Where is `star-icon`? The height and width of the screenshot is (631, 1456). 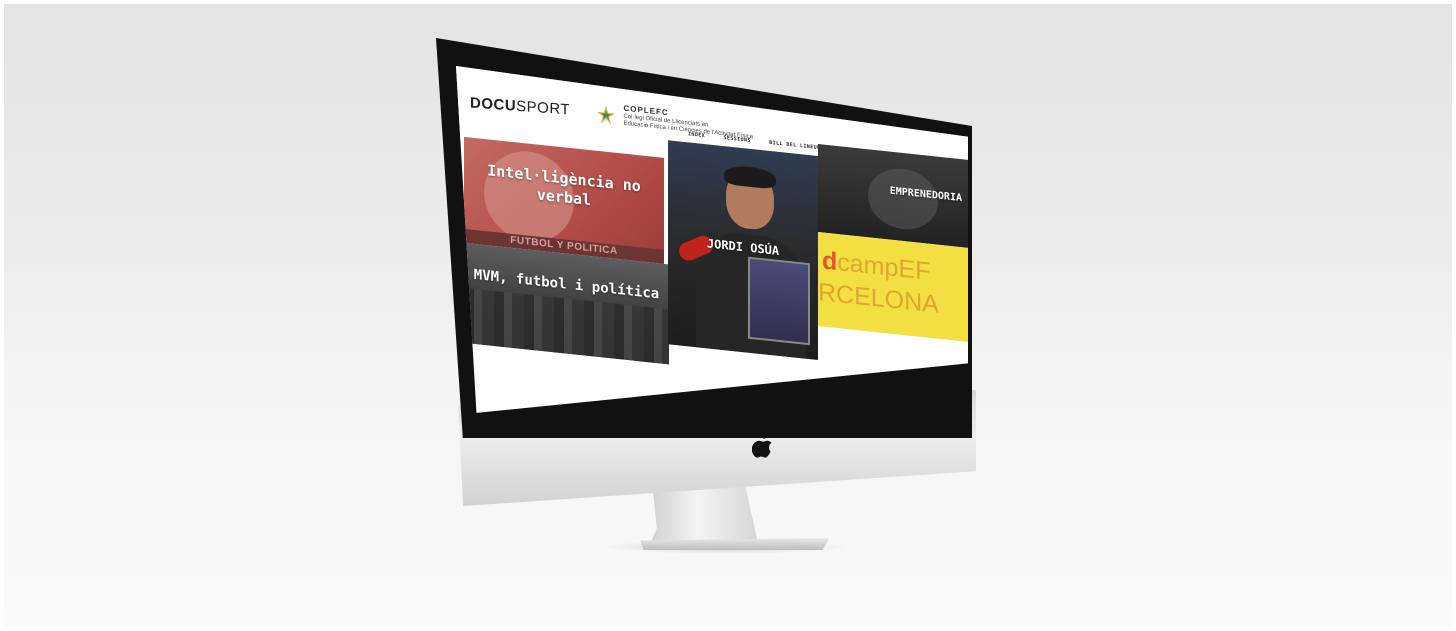 star-icon is located at coordinates (606, 114).